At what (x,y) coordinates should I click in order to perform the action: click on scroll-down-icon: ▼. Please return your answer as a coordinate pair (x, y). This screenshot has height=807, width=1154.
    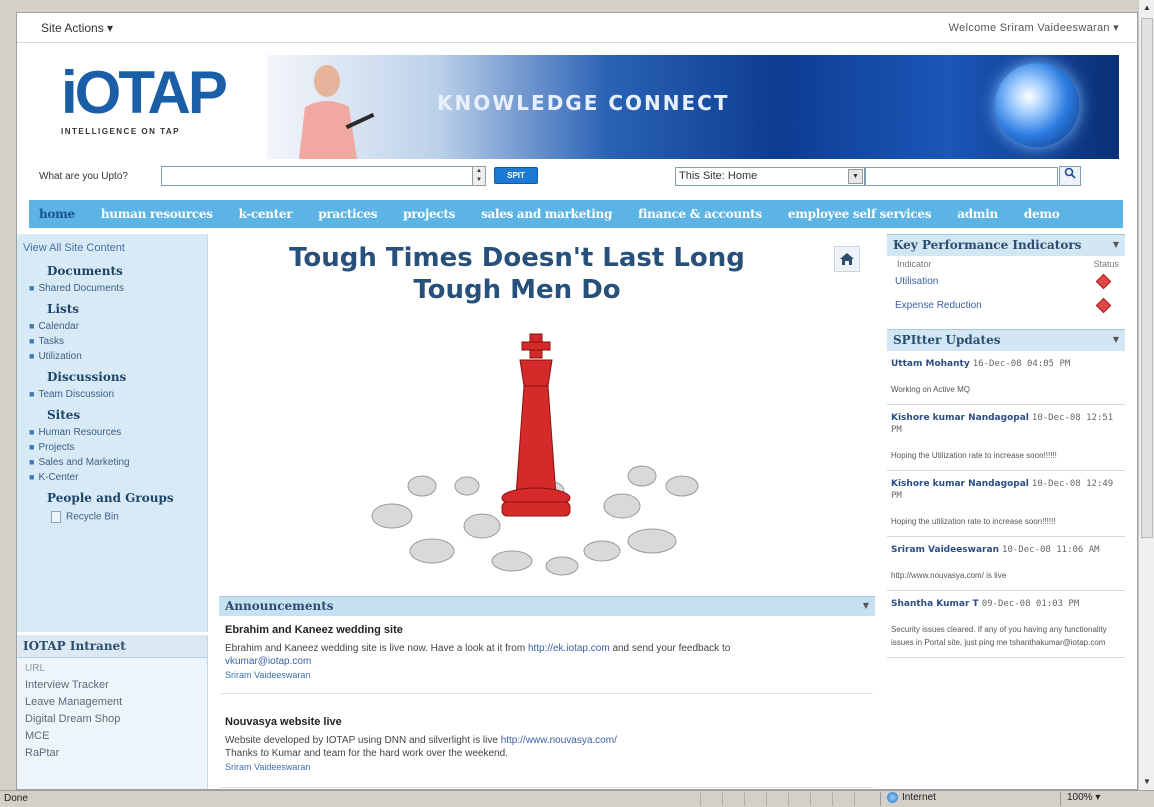
    Looking at the image, I should click on (1146, 782).